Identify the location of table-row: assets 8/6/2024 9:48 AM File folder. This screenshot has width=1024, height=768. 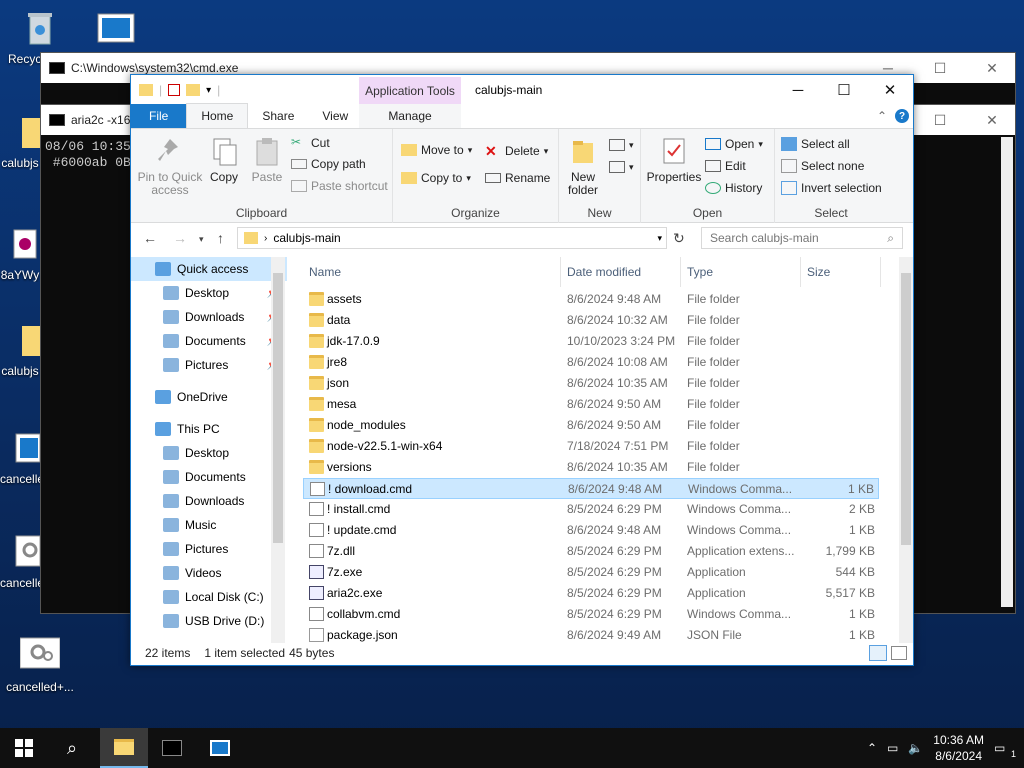
(591, 299).